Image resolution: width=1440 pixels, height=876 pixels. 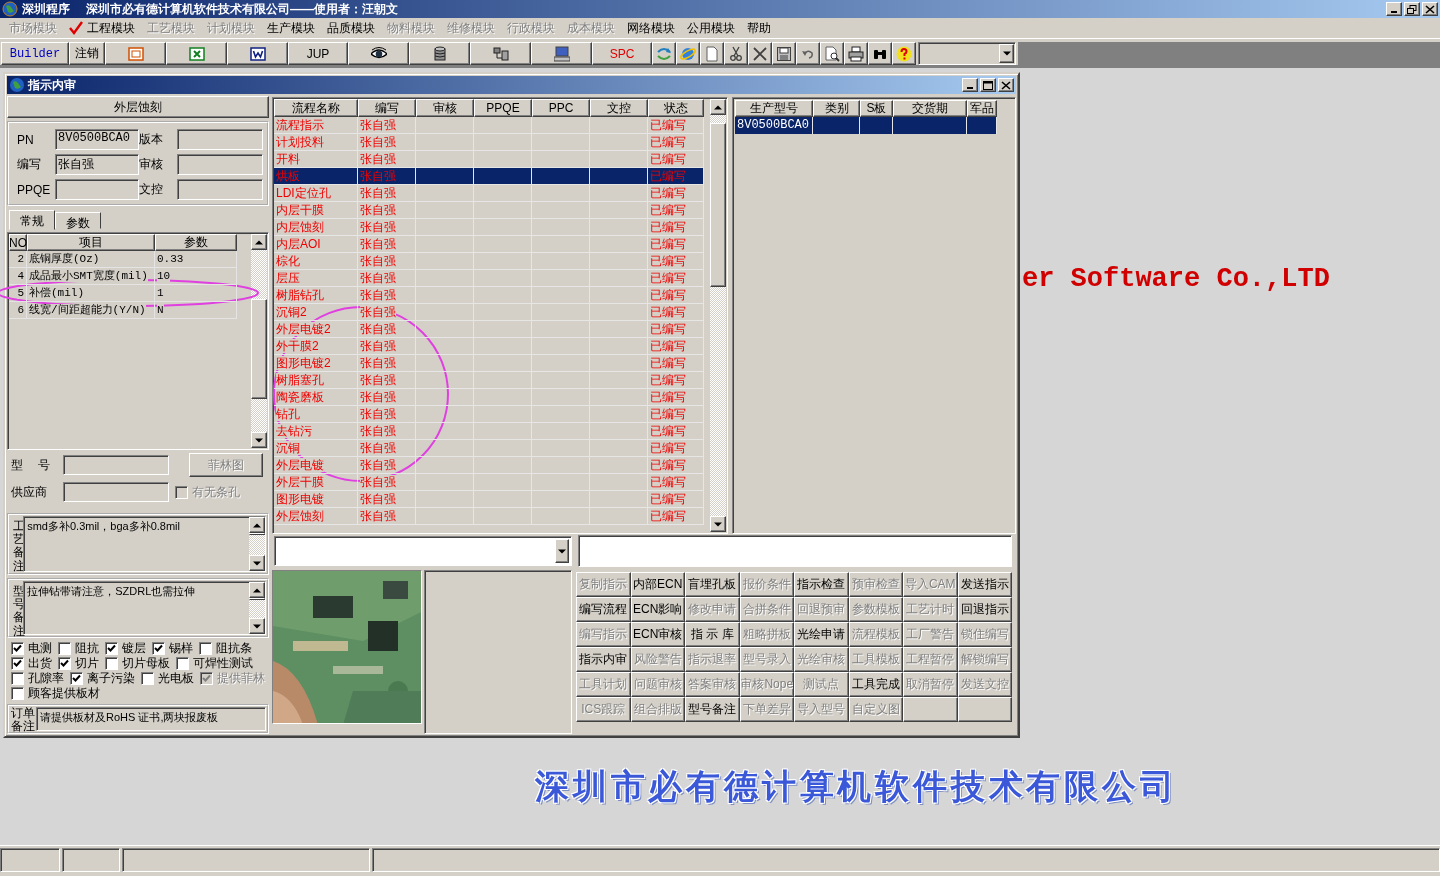 What do you see at coordinates (875, 684) in the screenshot?
I see `action-button: 工具完成` at bounding box center [875, 684].